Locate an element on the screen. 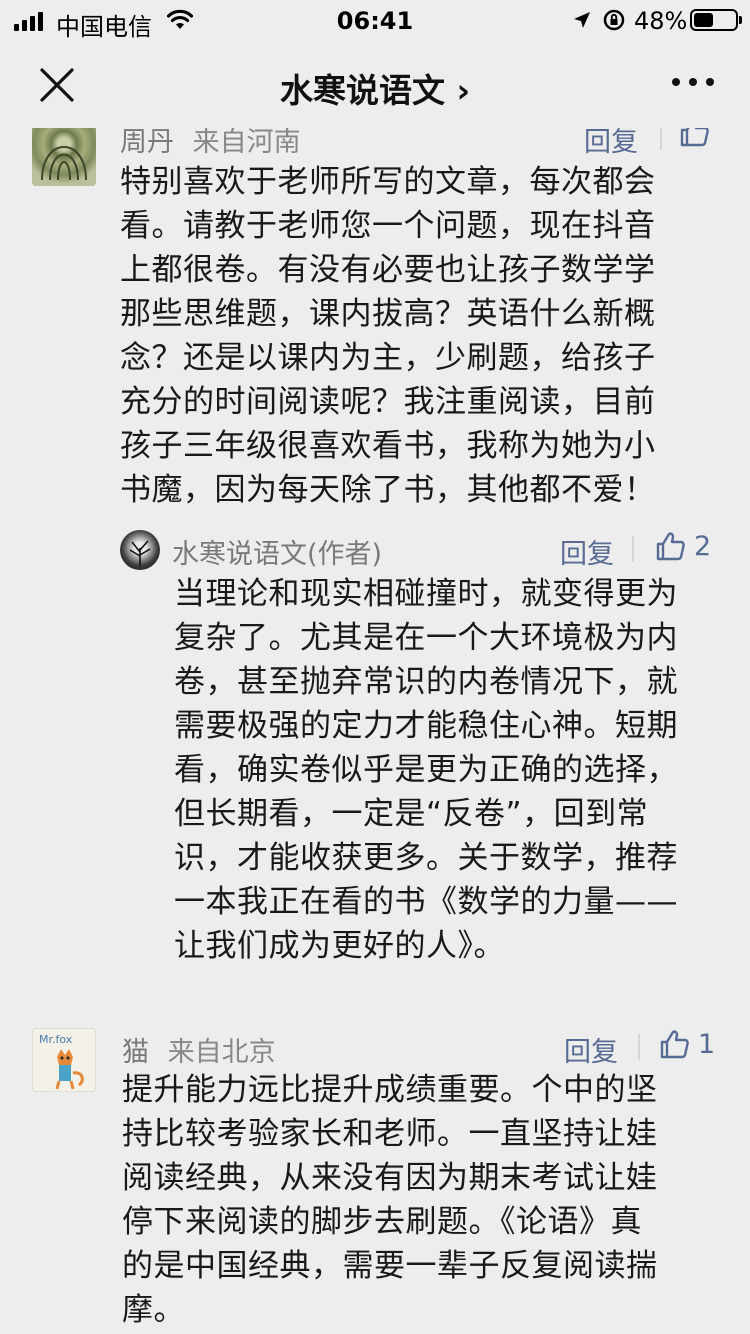 The height and width of the screenshot is (1334, 750). battery-icon is located at coordinates (716, 20).